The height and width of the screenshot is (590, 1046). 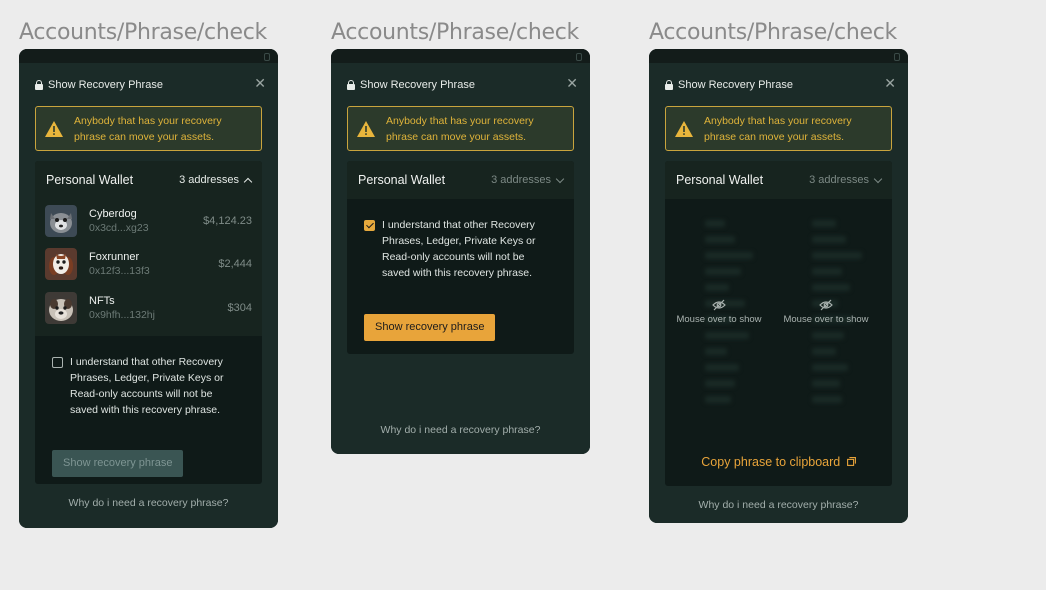 I want to click on account-row: NFTs 0x9hfh...132hj $304, so click(x=148, y=308).